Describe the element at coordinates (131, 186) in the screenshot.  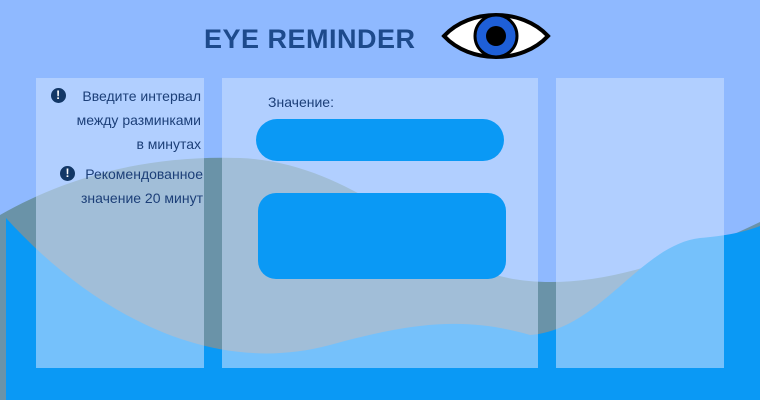
I see `recommendation-hint: ! Рекомендованное значение 20 минут` at that location.